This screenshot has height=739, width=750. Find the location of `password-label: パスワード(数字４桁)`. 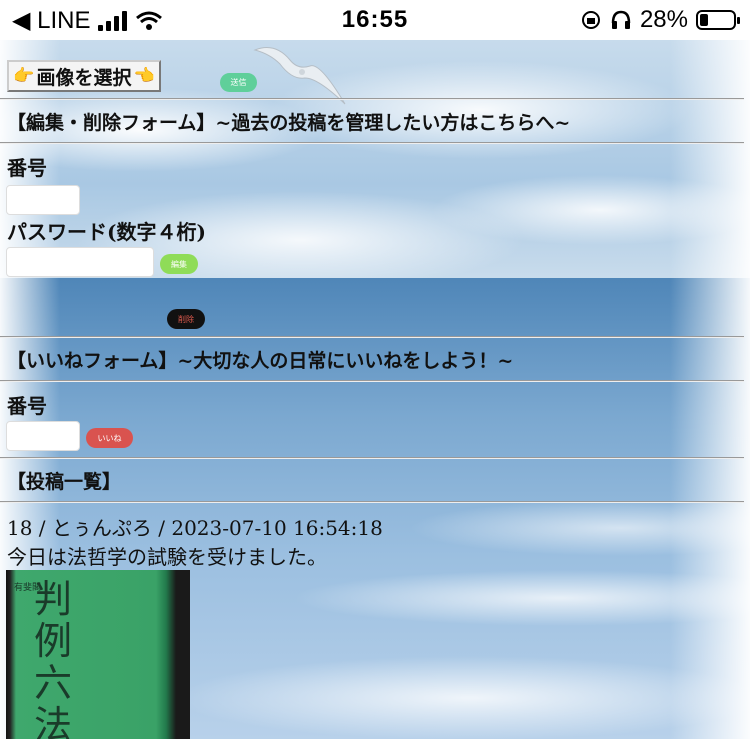

password-label: パスワード(数字４桁) is located at coordinates (106, 232).